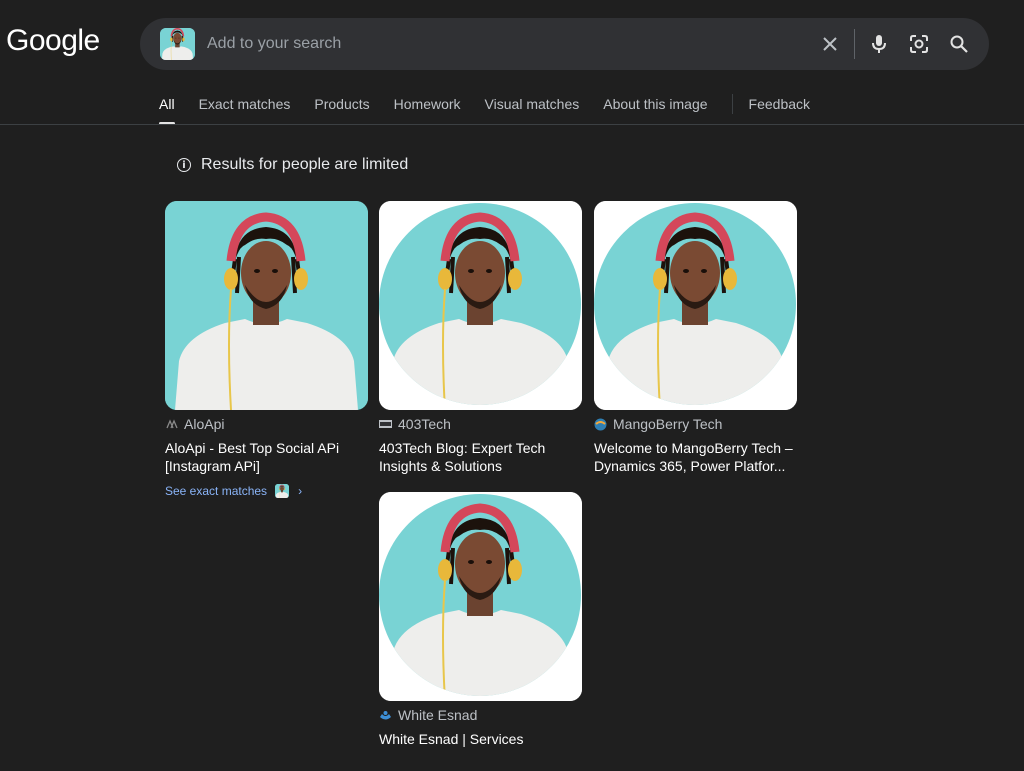  Describe the element at coordinates (508, 44) in the screenshot. I see `search-input` at that location.